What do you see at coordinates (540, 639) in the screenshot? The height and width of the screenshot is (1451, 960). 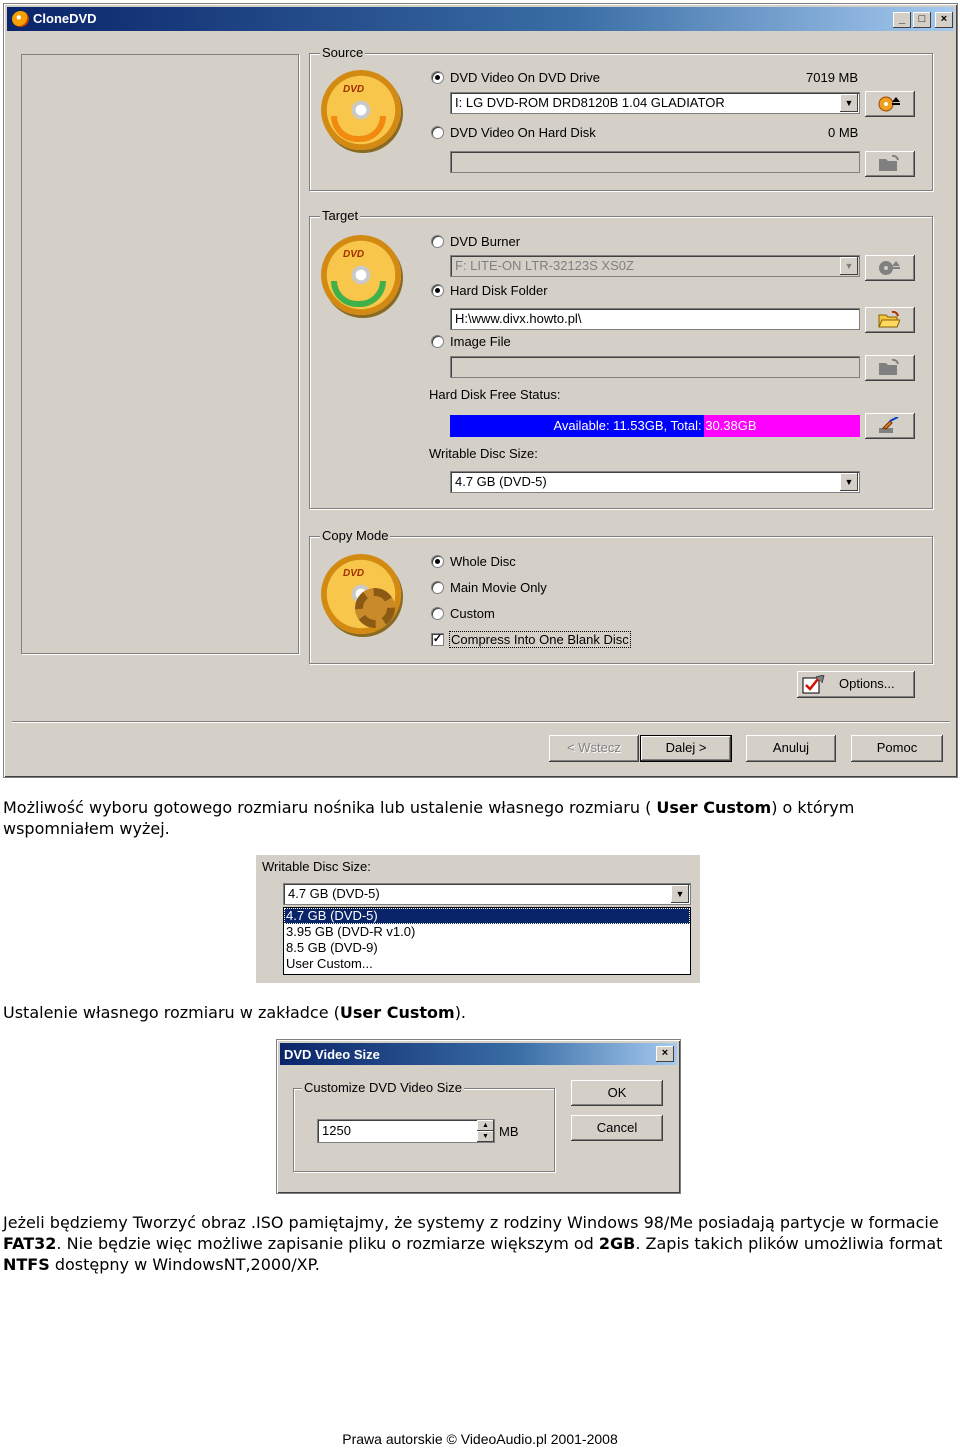 I see `compress-label: Compress Into One Blank Disc` at bounding box center [540, 639].